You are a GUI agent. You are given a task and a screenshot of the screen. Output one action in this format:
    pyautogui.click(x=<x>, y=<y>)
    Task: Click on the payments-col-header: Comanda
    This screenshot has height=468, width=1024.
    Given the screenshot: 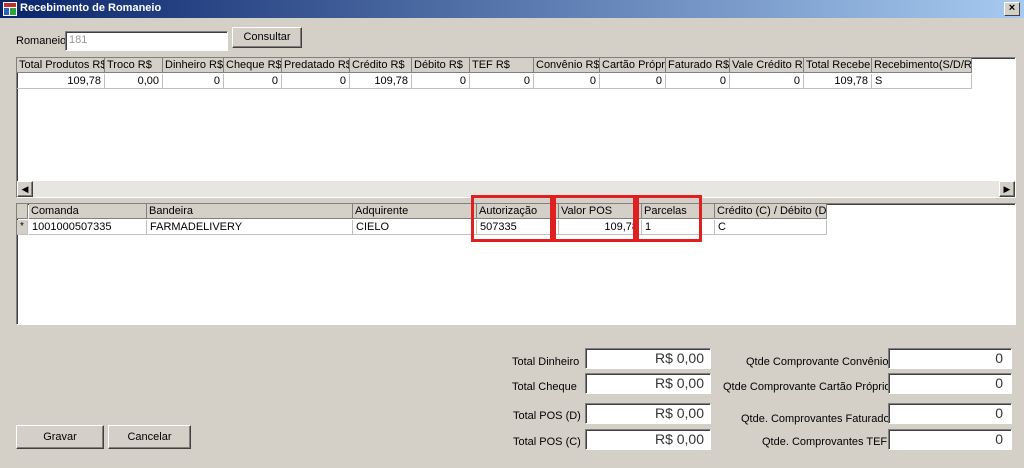 What is the action you would take?
    pyautogui.click(x=88, y=211)
    